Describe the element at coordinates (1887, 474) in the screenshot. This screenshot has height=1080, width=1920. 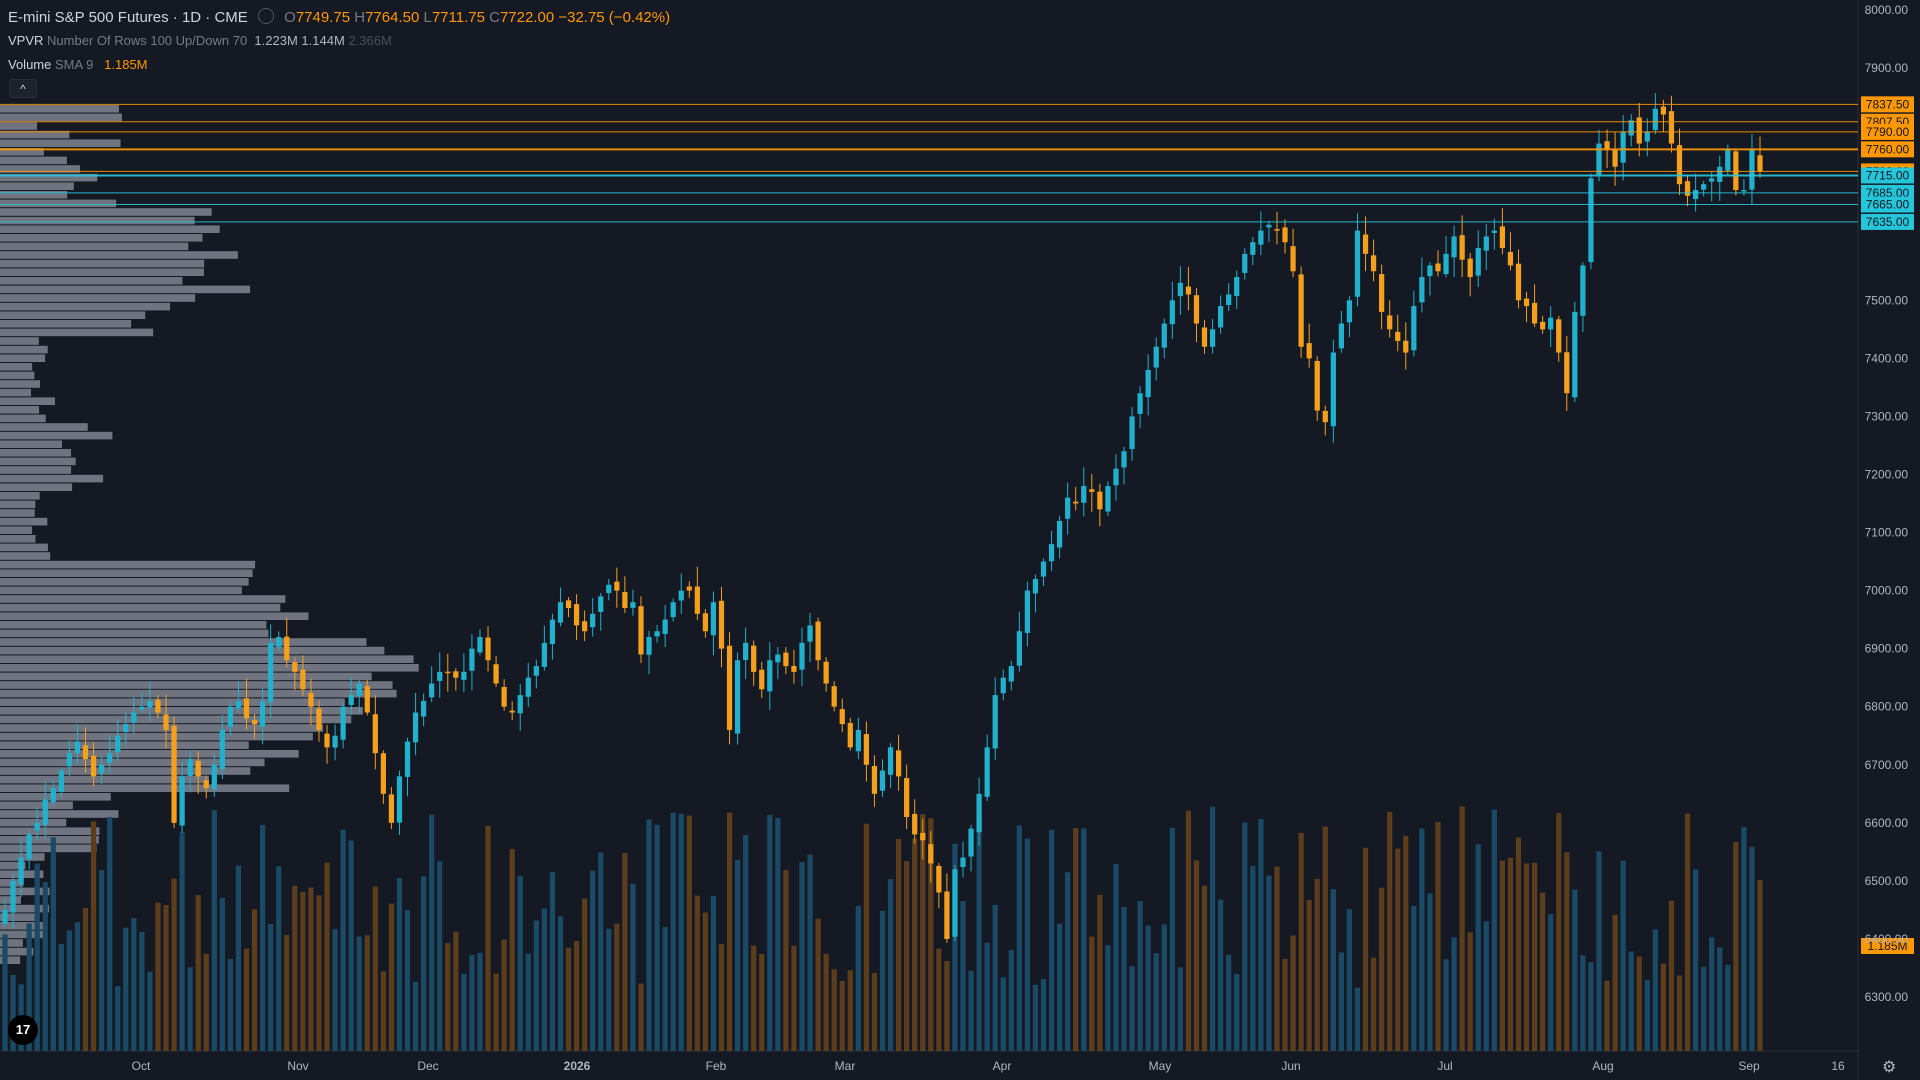
I see `price-tick-label: 7200.00` at that location.